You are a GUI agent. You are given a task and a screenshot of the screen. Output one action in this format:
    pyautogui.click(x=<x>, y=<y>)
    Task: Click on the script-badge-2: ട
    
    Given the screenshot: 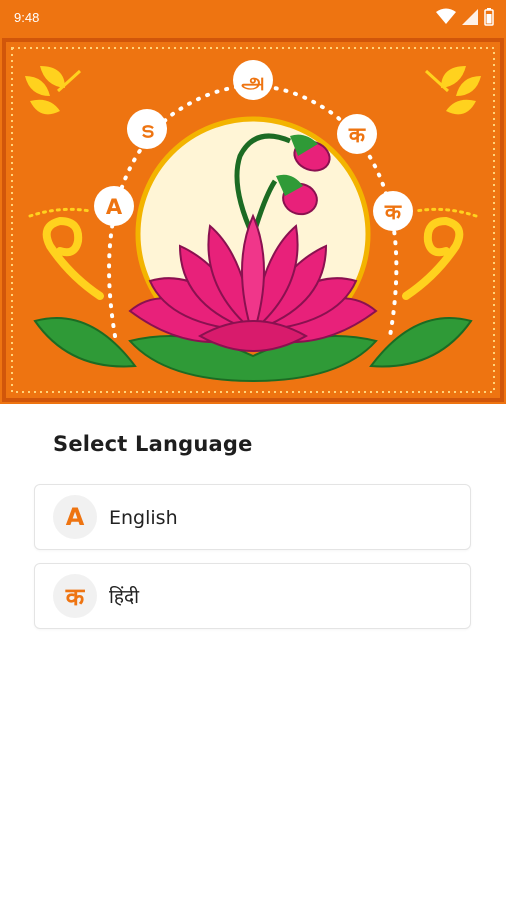 What is the action you would take?
    pyautogui.click(x=147, y=129)
    